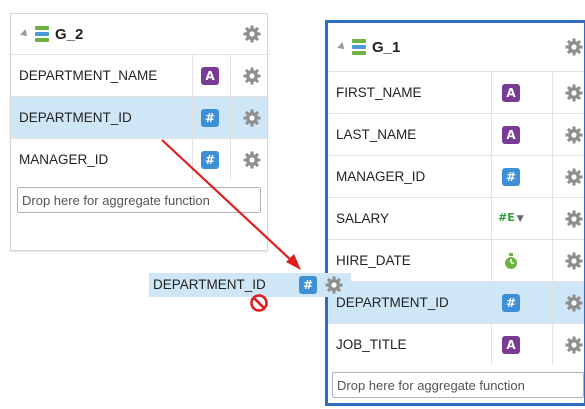 The width and height of the screenshot is (585, 409). I want to click on number-format-dropdown-icon: #E ▼, so click(511, 217).